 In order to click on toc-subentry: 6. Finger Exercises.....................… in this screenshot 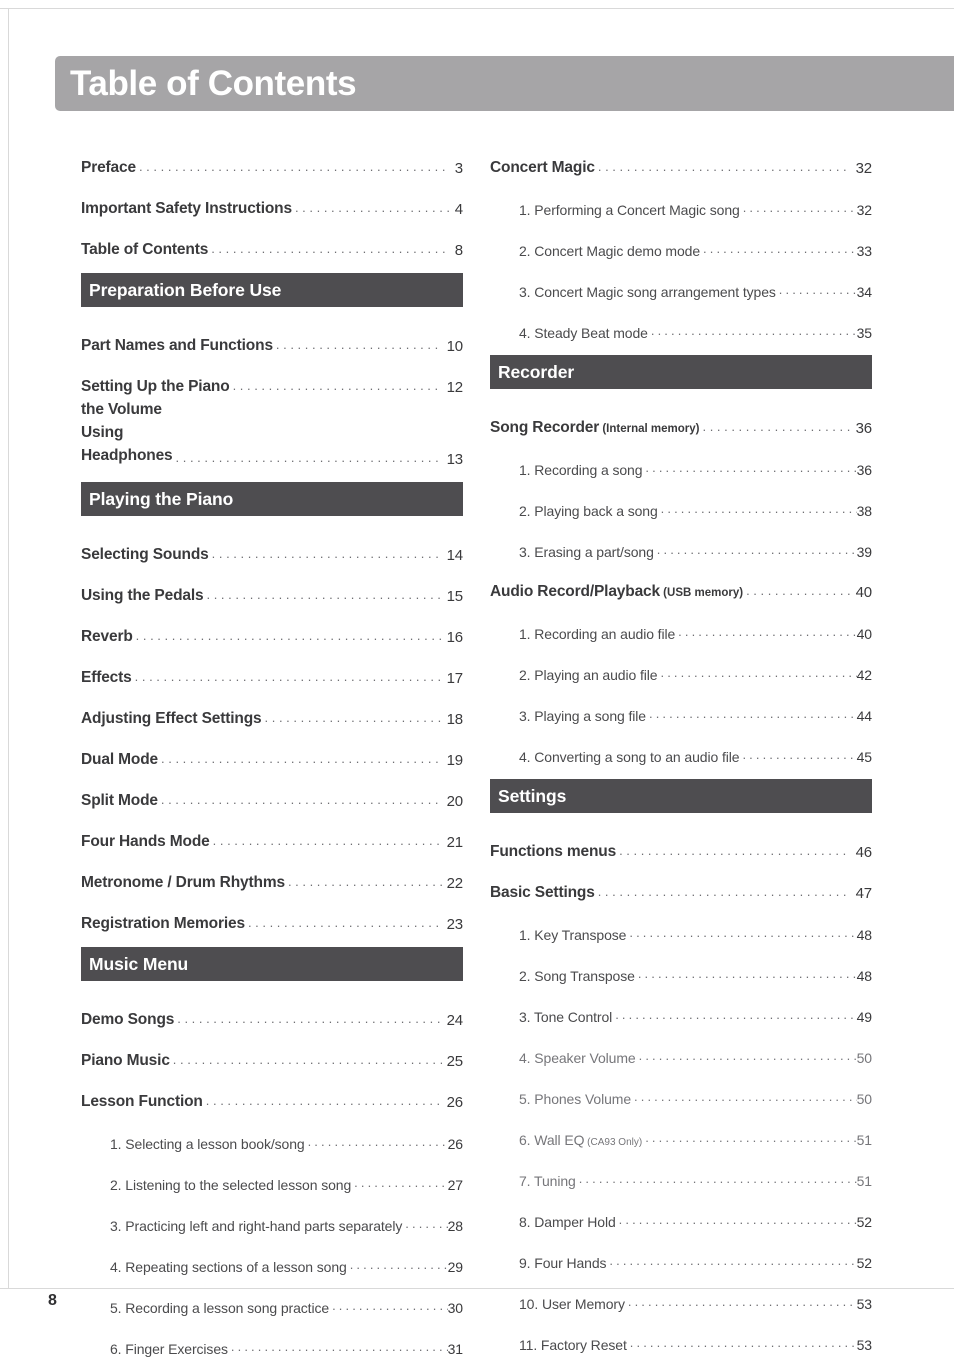, I will do `click(272, 1336)`.